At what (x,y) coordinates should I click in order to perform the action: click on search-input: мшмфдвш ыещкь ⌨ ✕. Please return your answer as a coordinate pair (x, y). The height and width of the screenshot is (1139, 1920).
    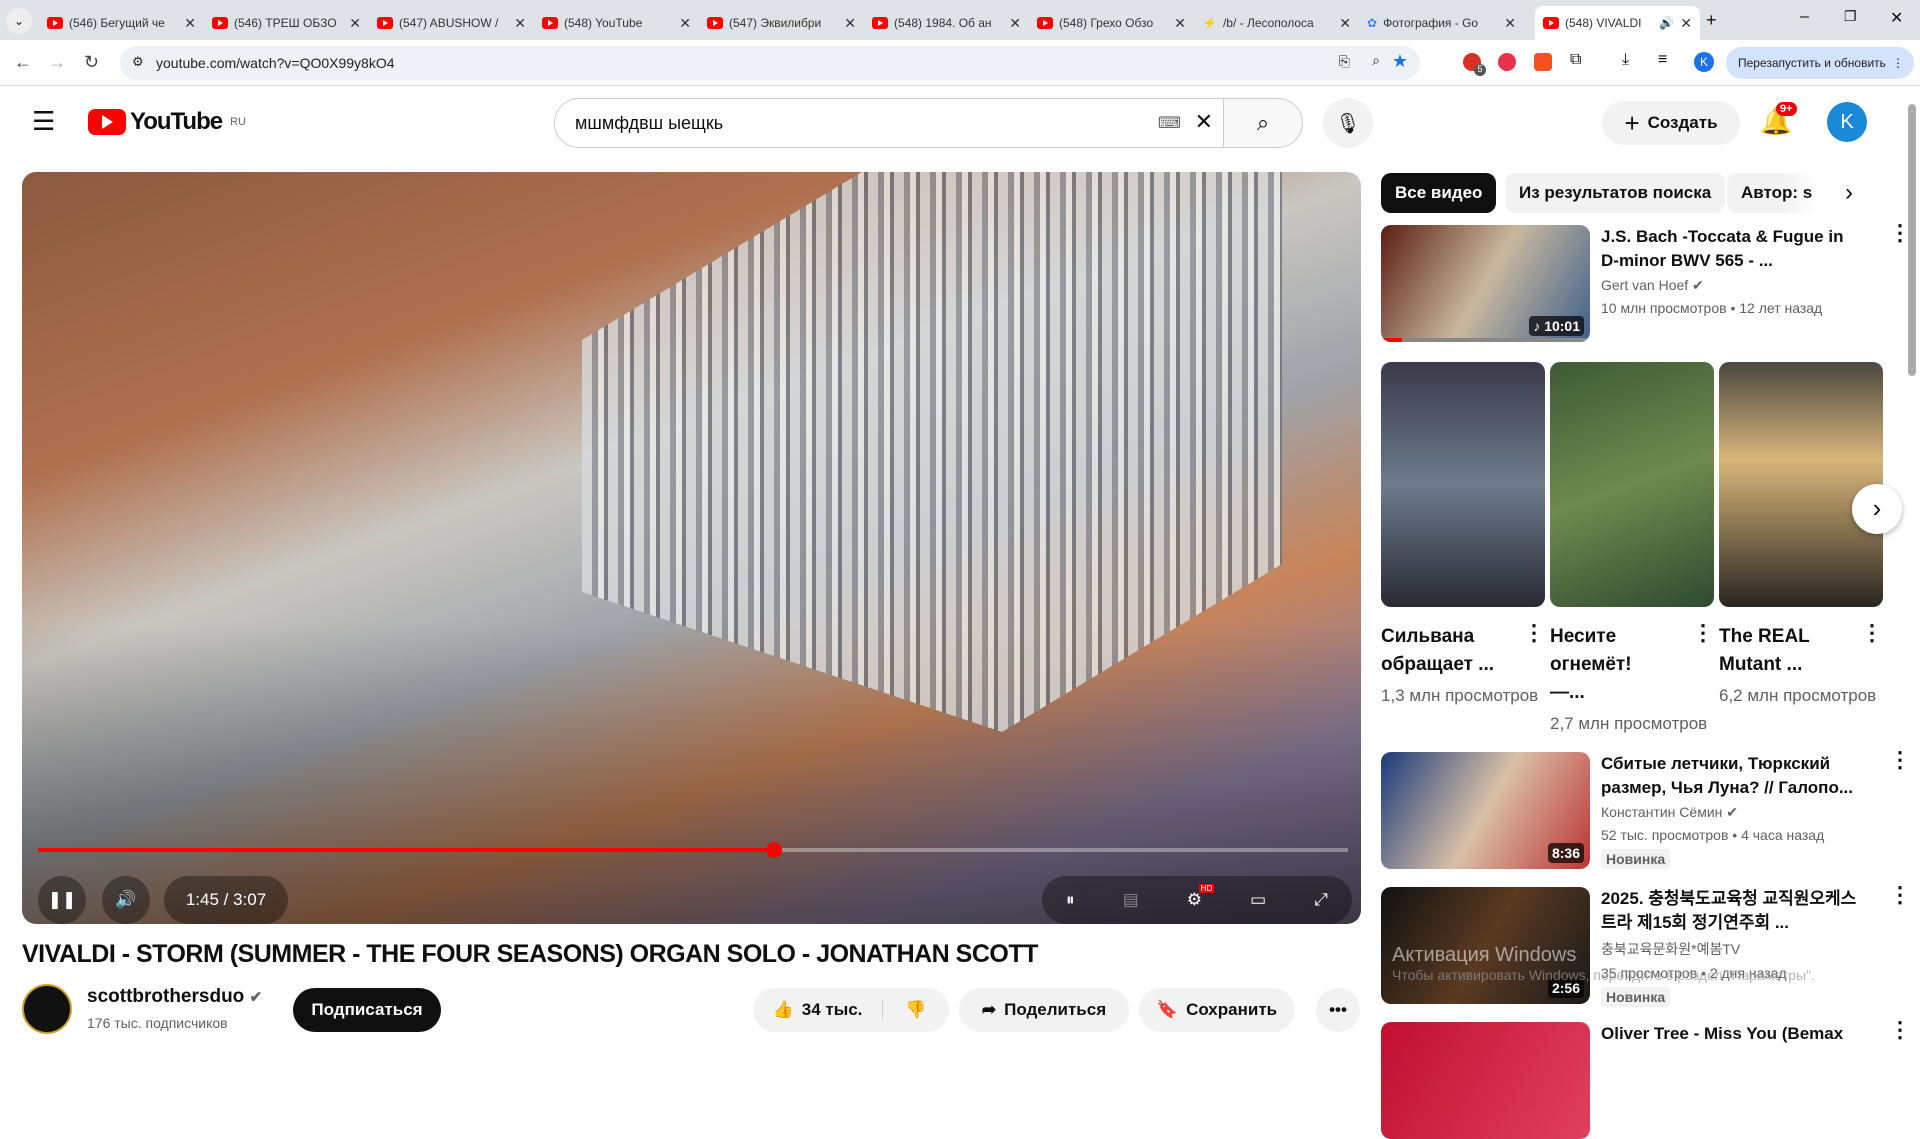
    Looking at the image, I should click on (889, 123).